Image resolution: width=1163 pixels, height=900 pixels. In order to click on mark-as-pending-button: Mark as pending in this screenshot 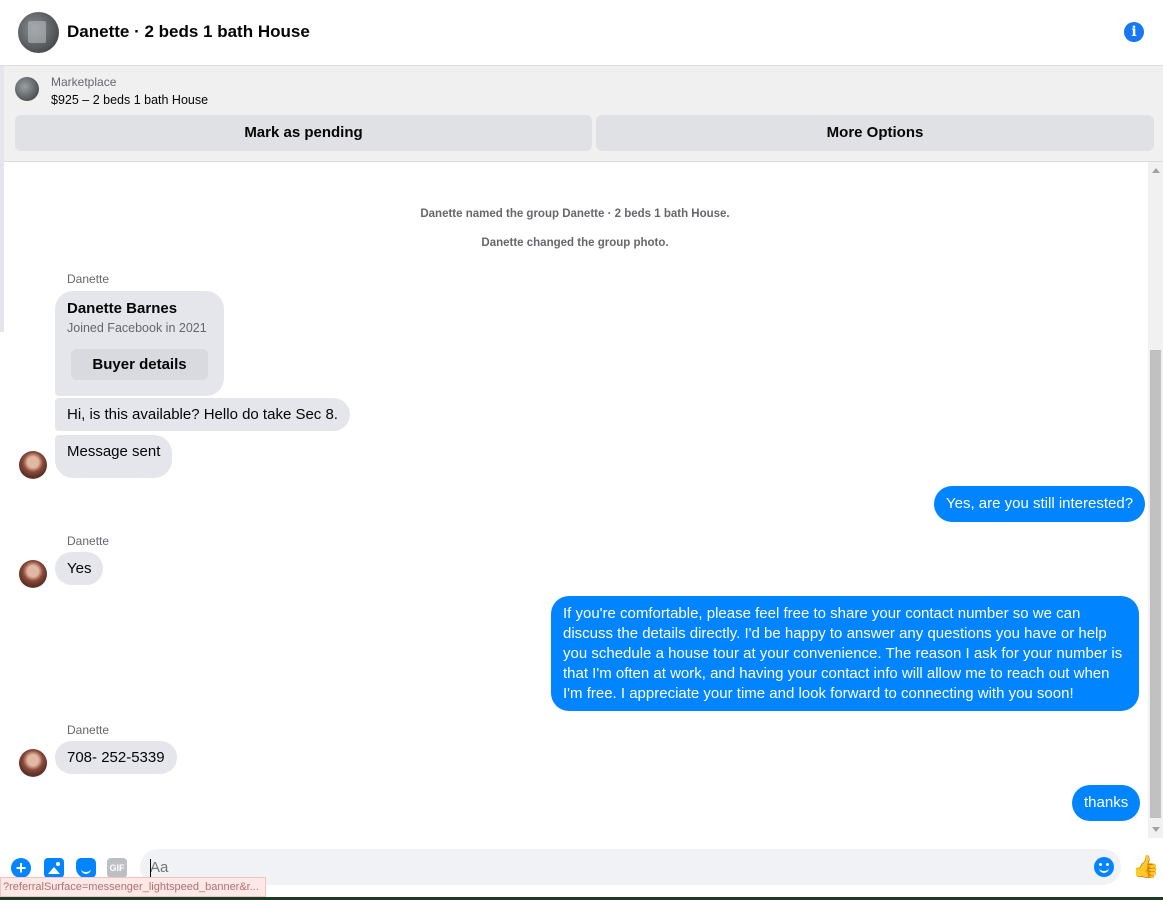, I will do `click(303, 133)`.